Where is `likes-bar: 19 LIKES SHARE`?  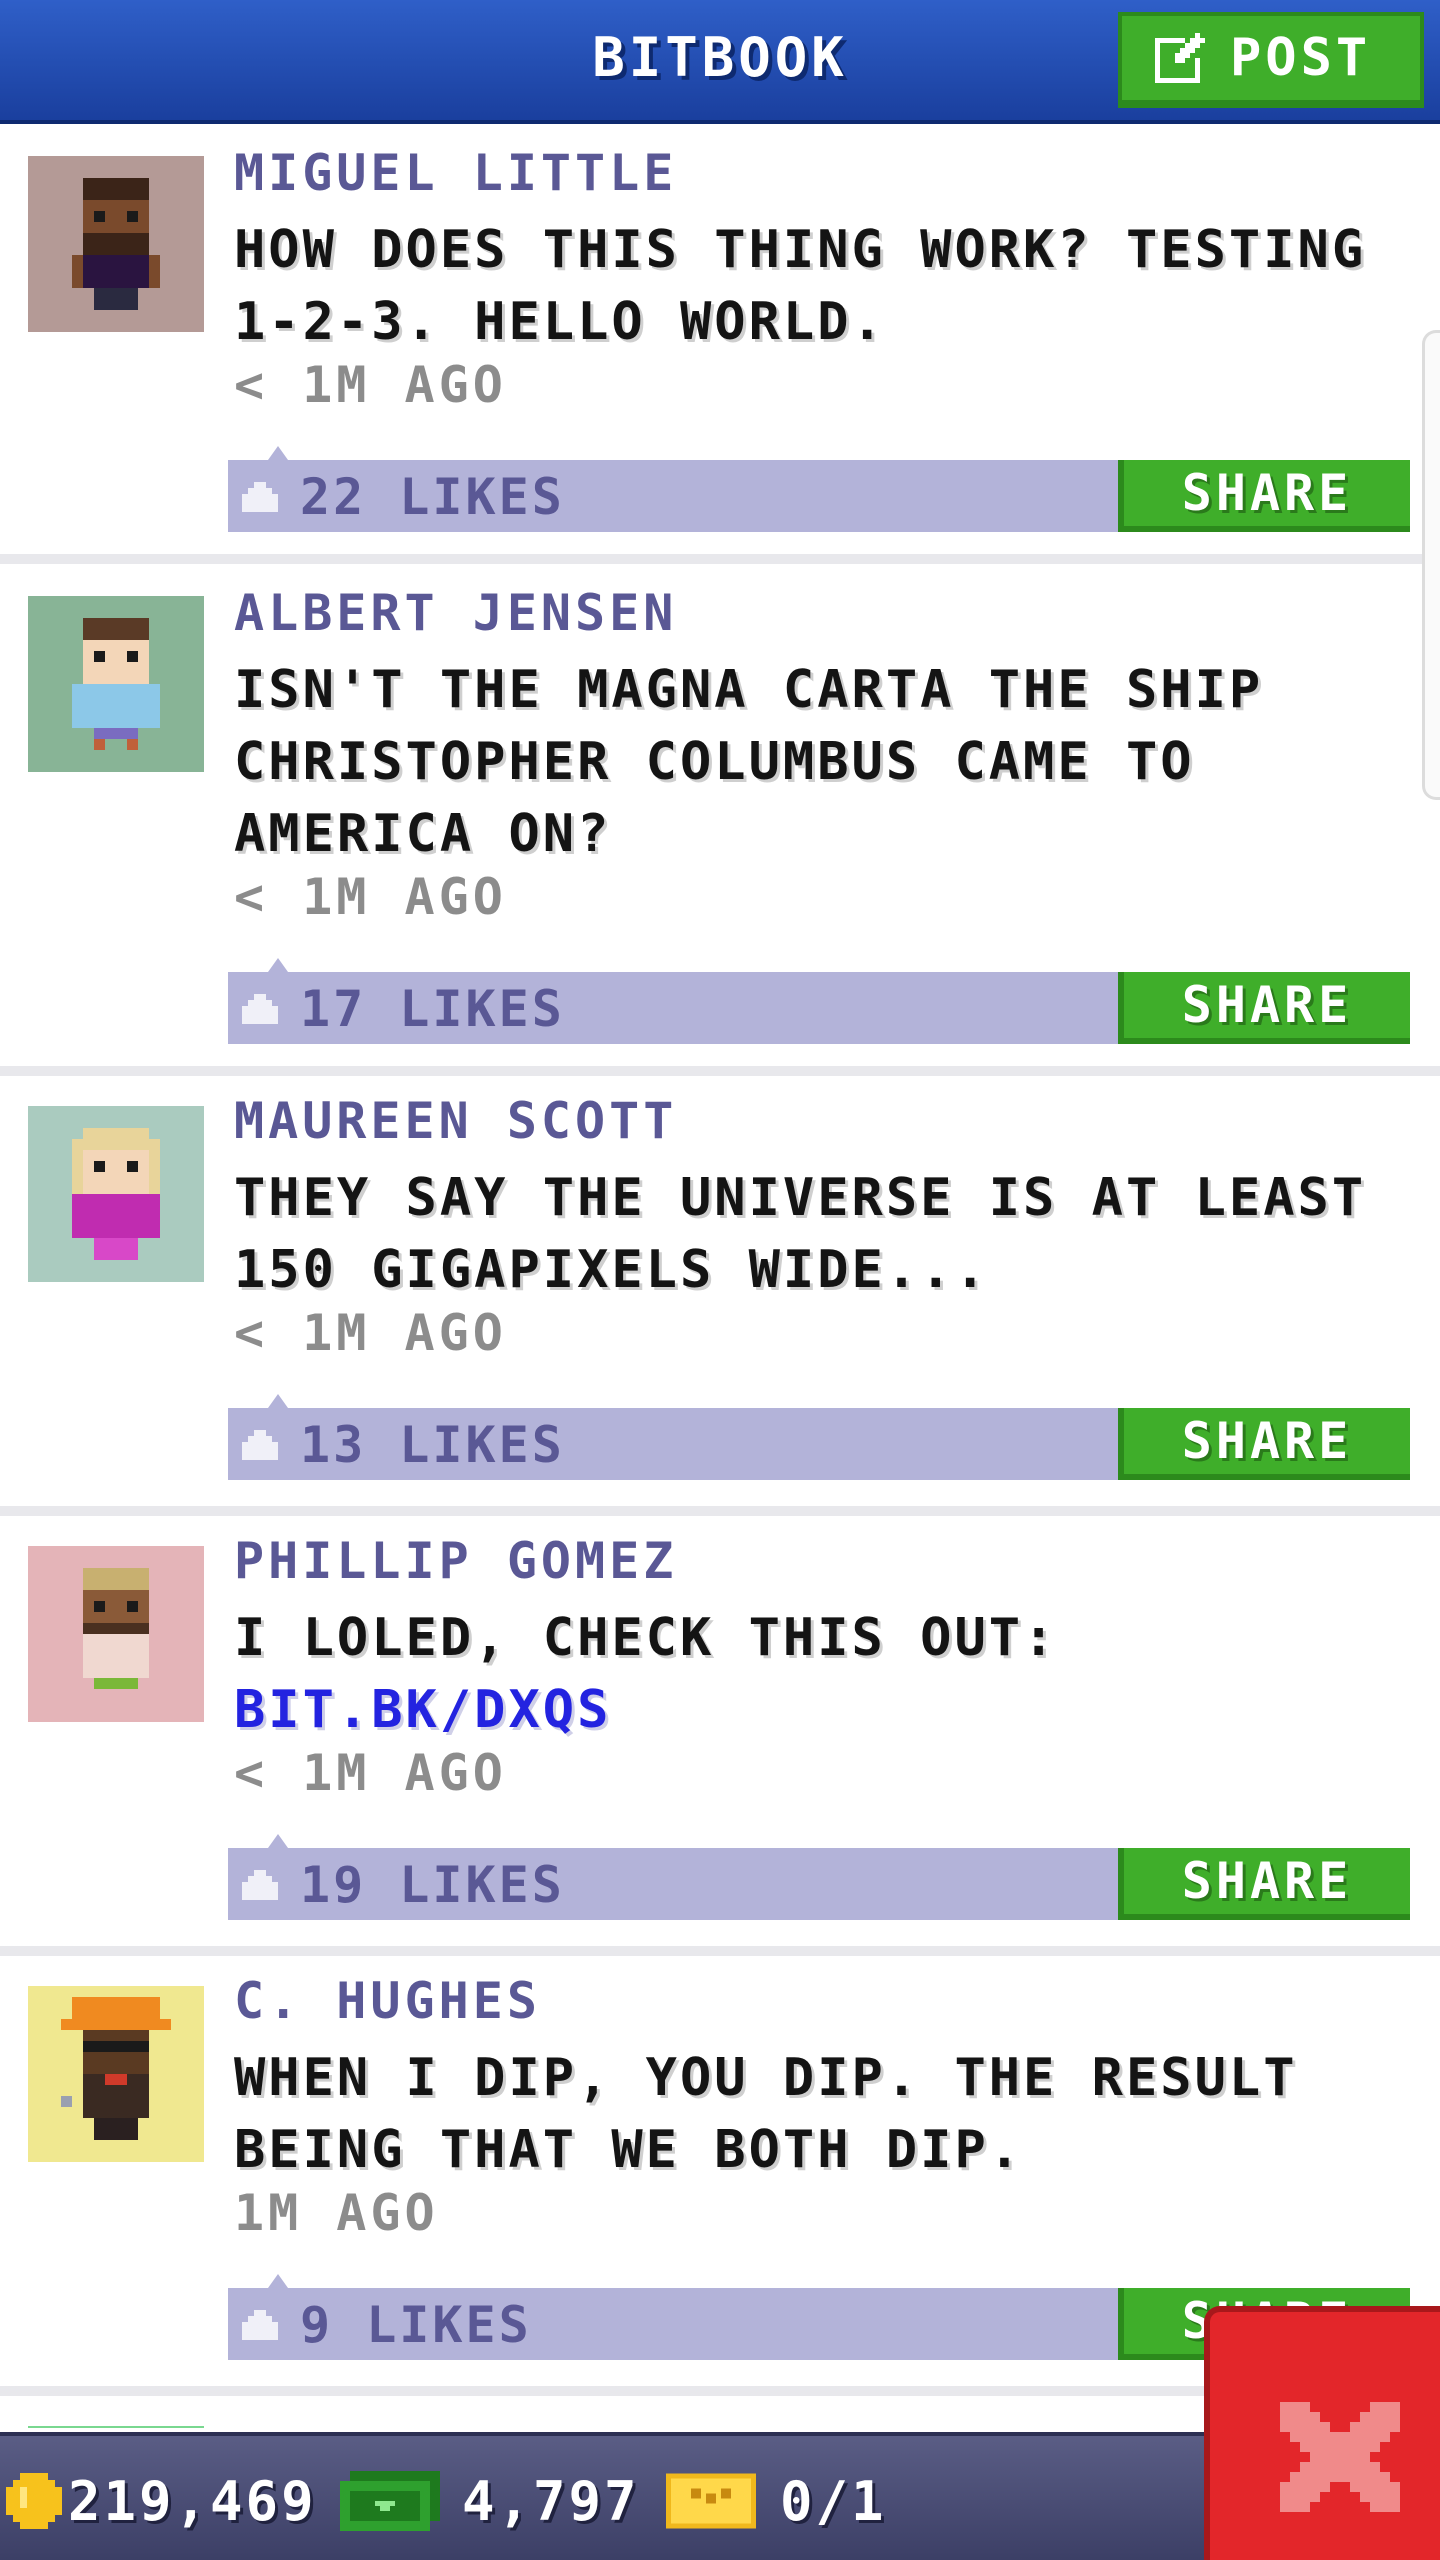 likes-bar: 19 LIKES SHARE is located at coordinates (819, 1877).